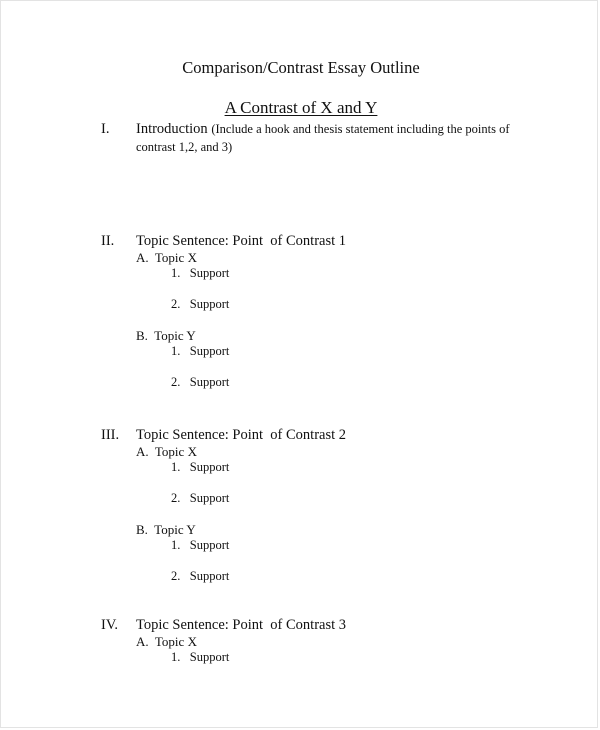 The width and height of the screenshot is (600, 730). What do you see at coordinates (110, 625) in the screenshot?
I see `section-numeral: IV.` at bounding box center [110, 625].